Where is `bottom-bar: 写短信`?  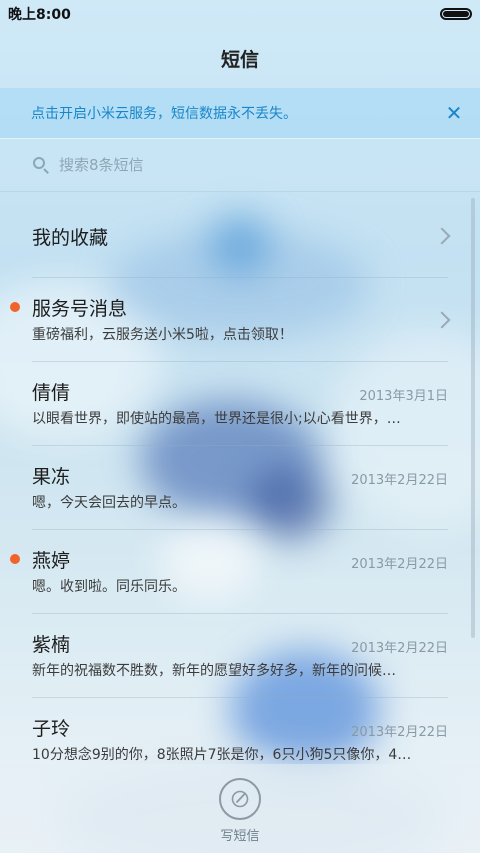 bottom-bar: 写短信 is located at coordinates (240, 808).